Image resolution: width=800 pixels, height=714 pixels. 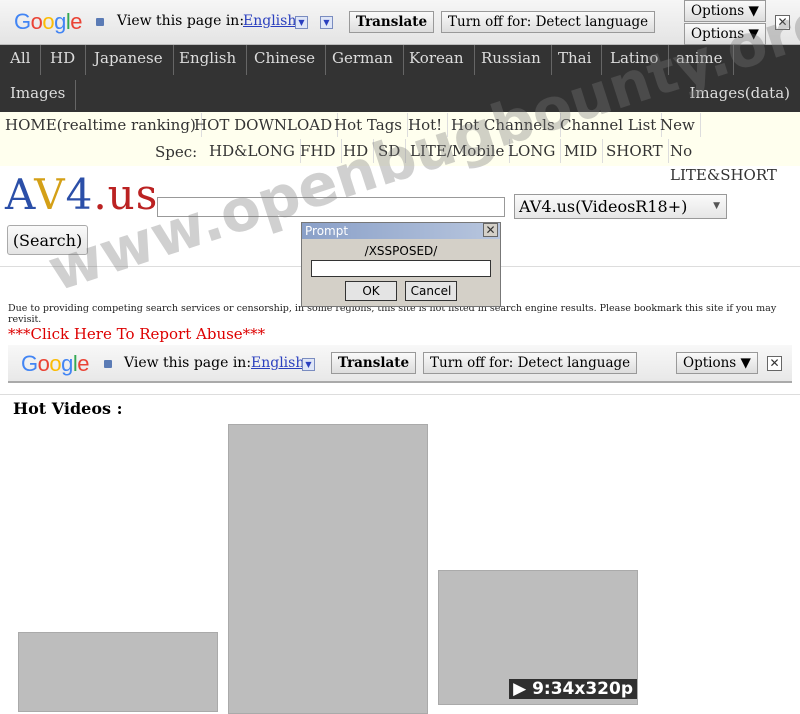 What do you see at coordinates (511, 60) in the screenshot?
I see `nav-russian: Russian` at bounding box center [511, 60].